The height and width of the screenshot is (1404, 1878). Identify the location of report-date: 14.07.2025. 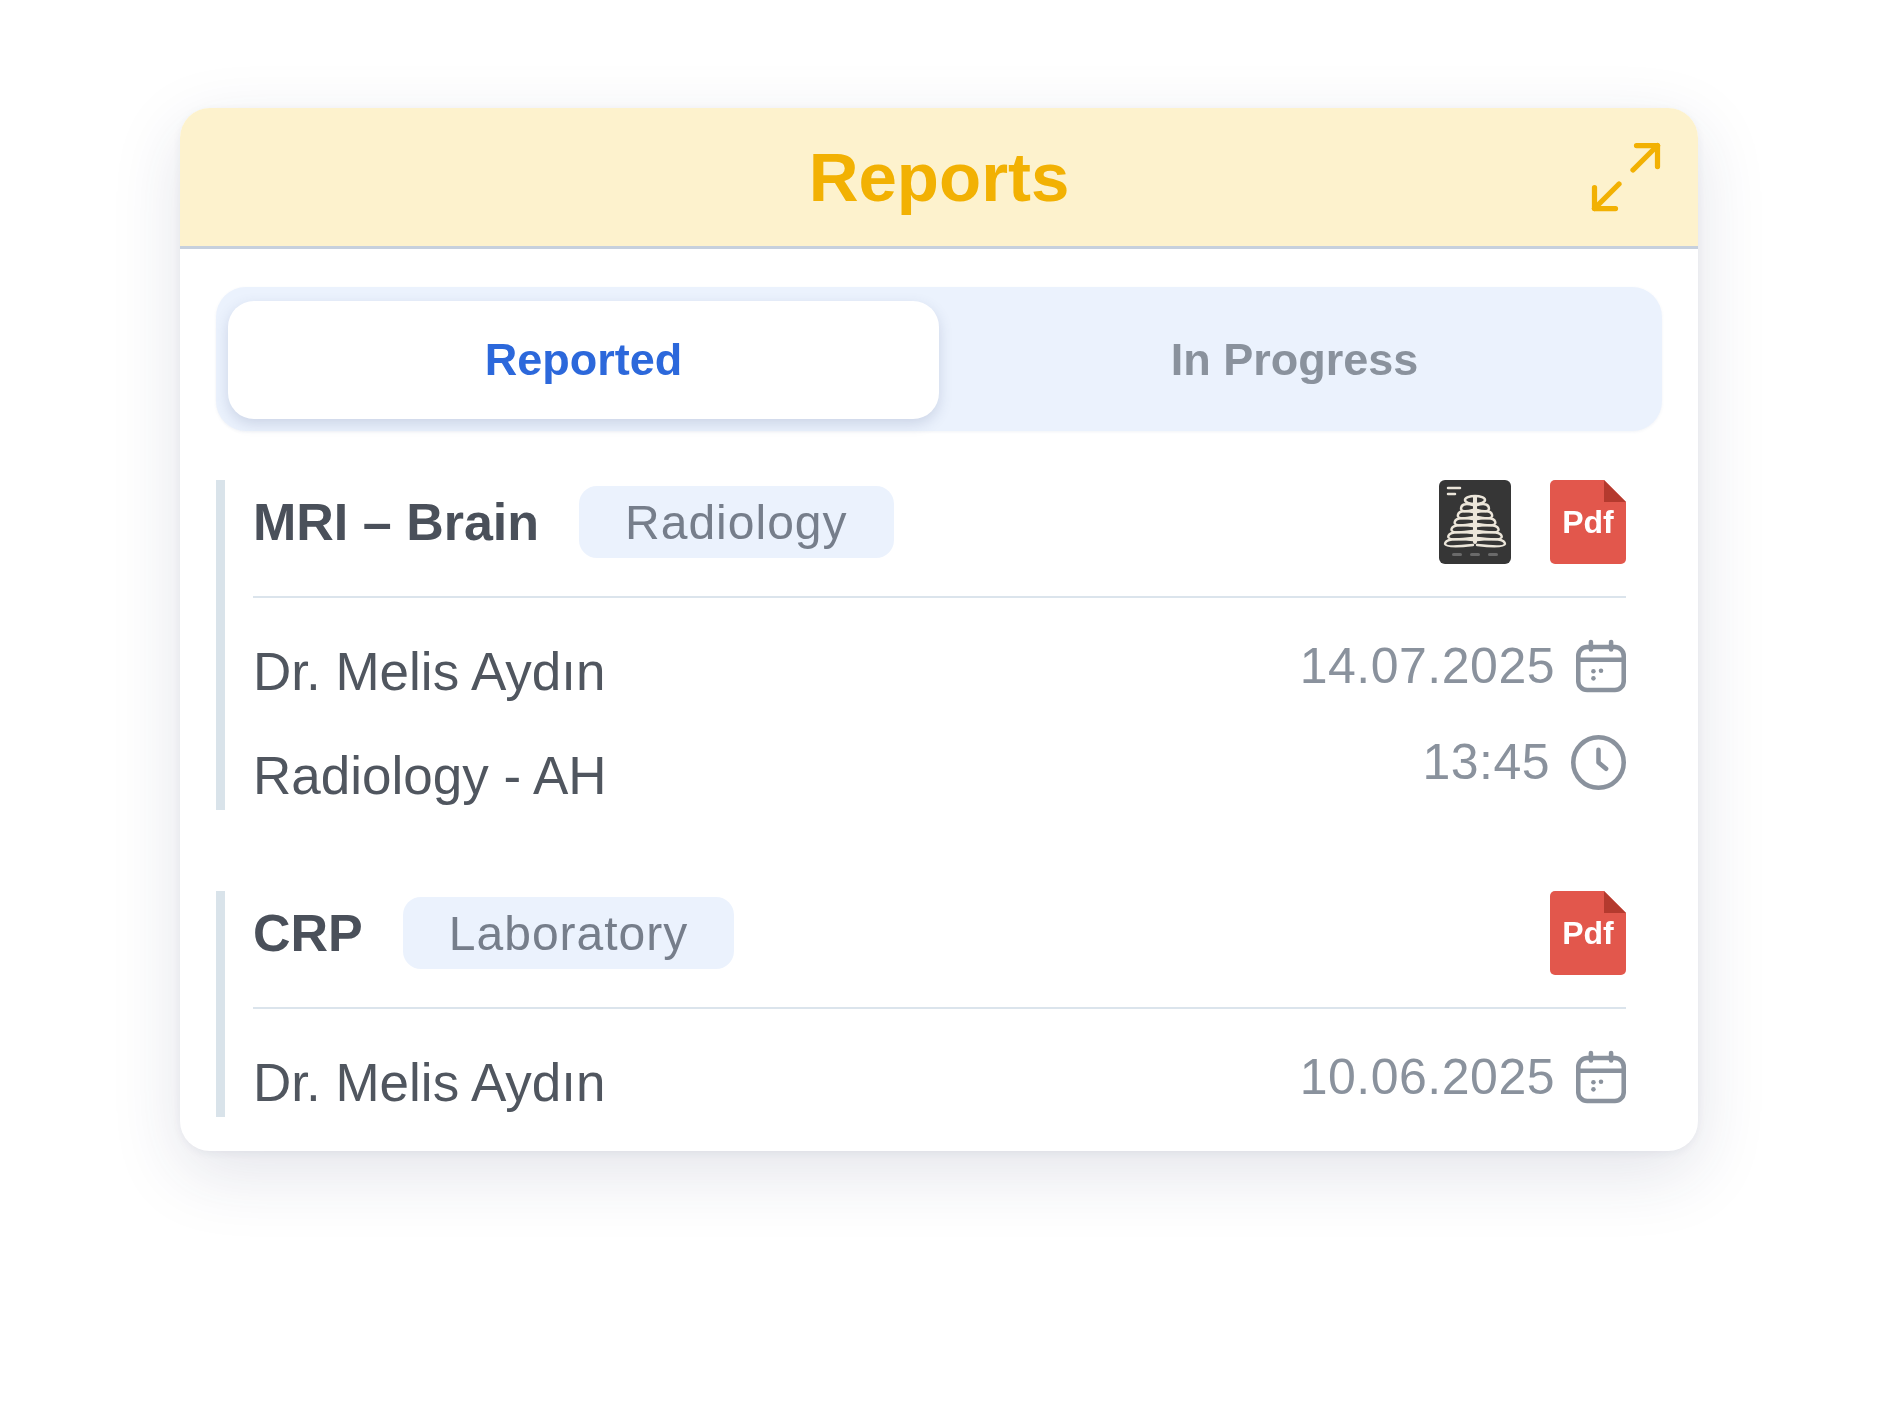
(1427, 666).